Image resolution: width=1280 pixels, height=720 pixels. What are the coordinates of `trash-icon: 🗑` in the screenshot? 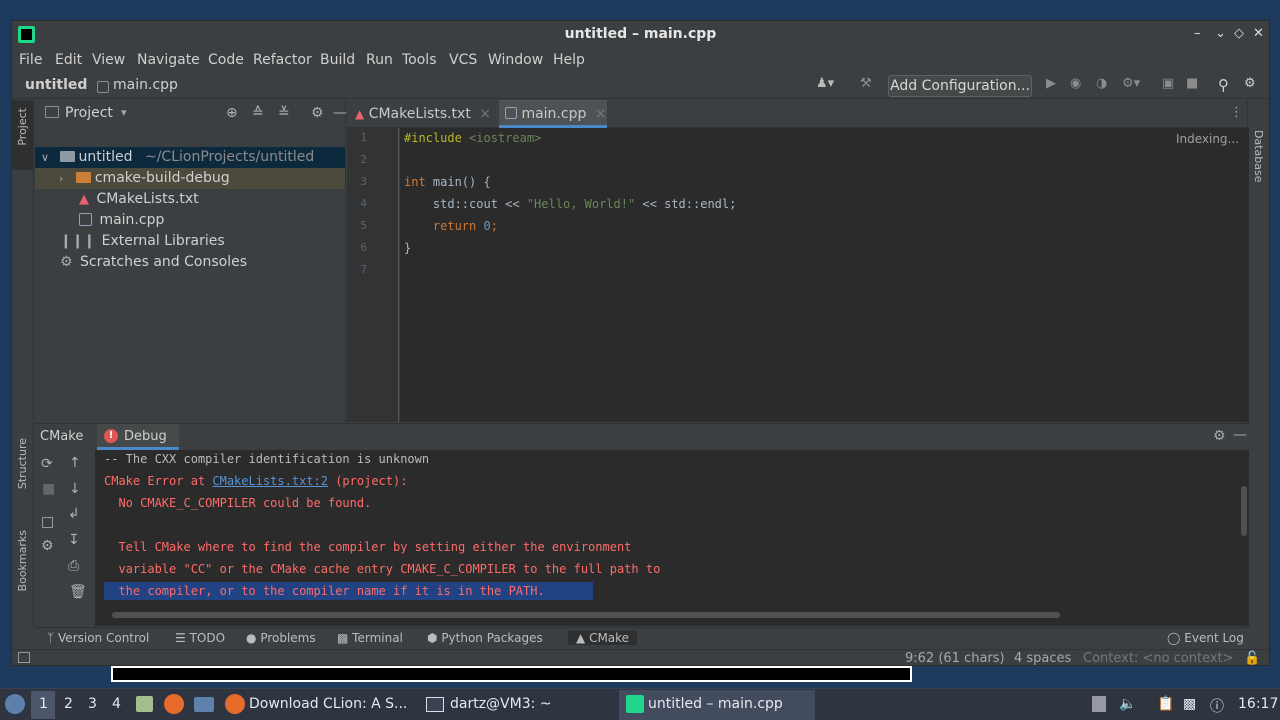 It's located at (78, 592).